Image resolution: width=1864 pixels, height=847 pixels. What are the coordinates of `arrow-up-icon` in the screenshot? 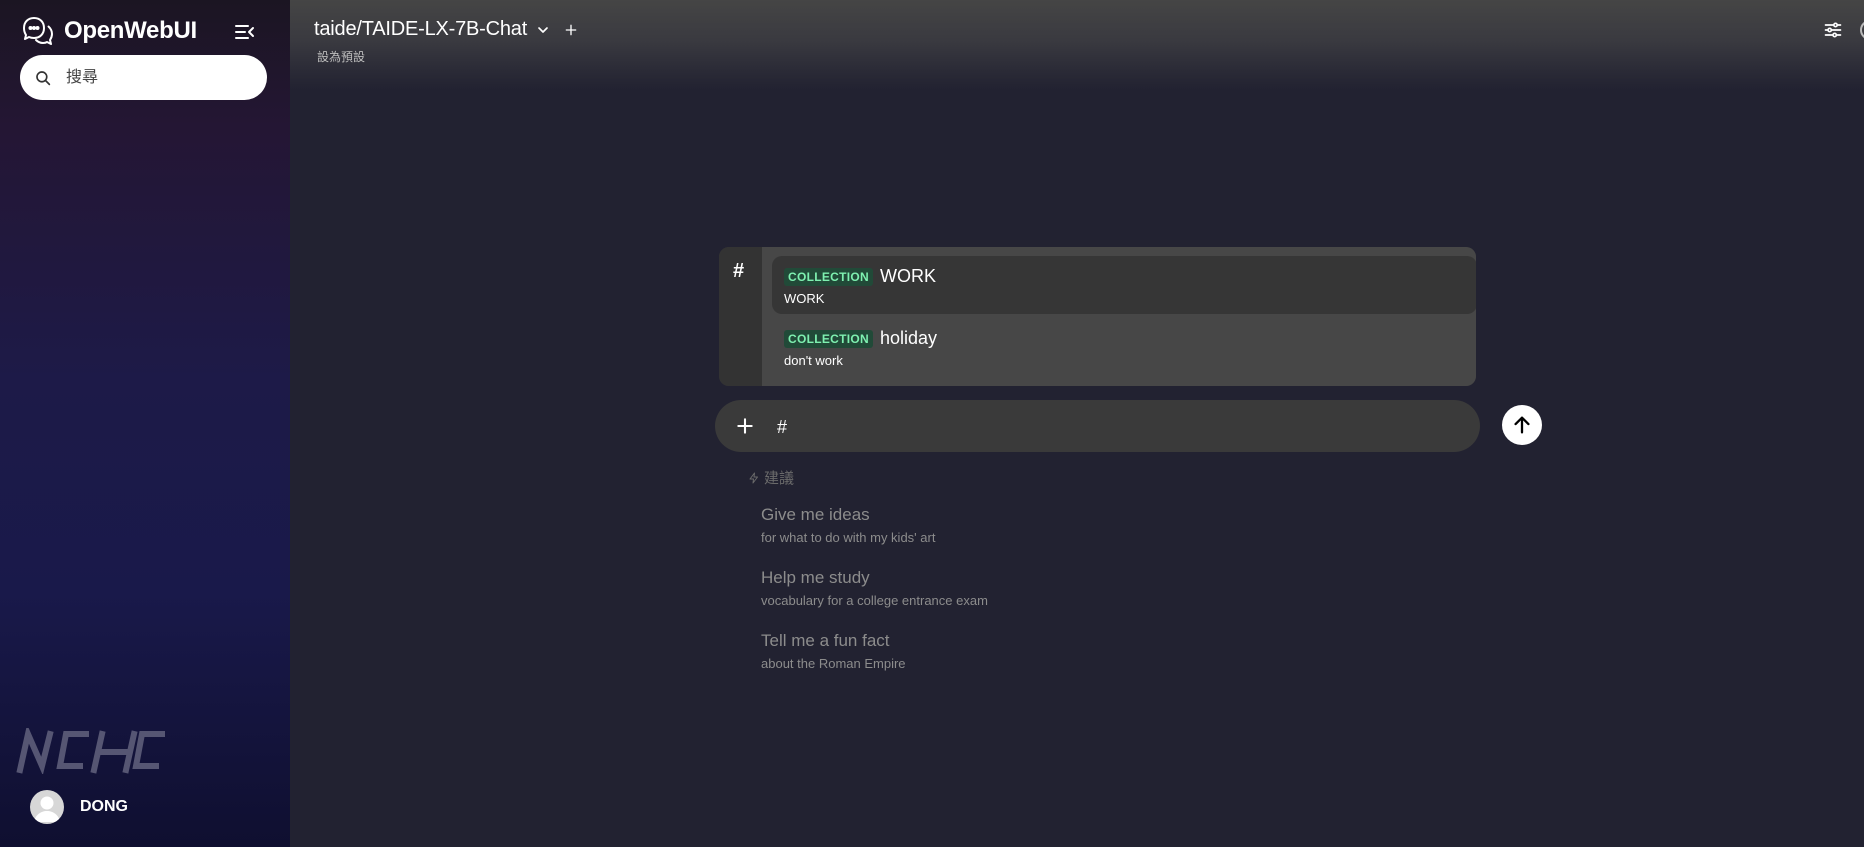 It's located at (1522, 425).